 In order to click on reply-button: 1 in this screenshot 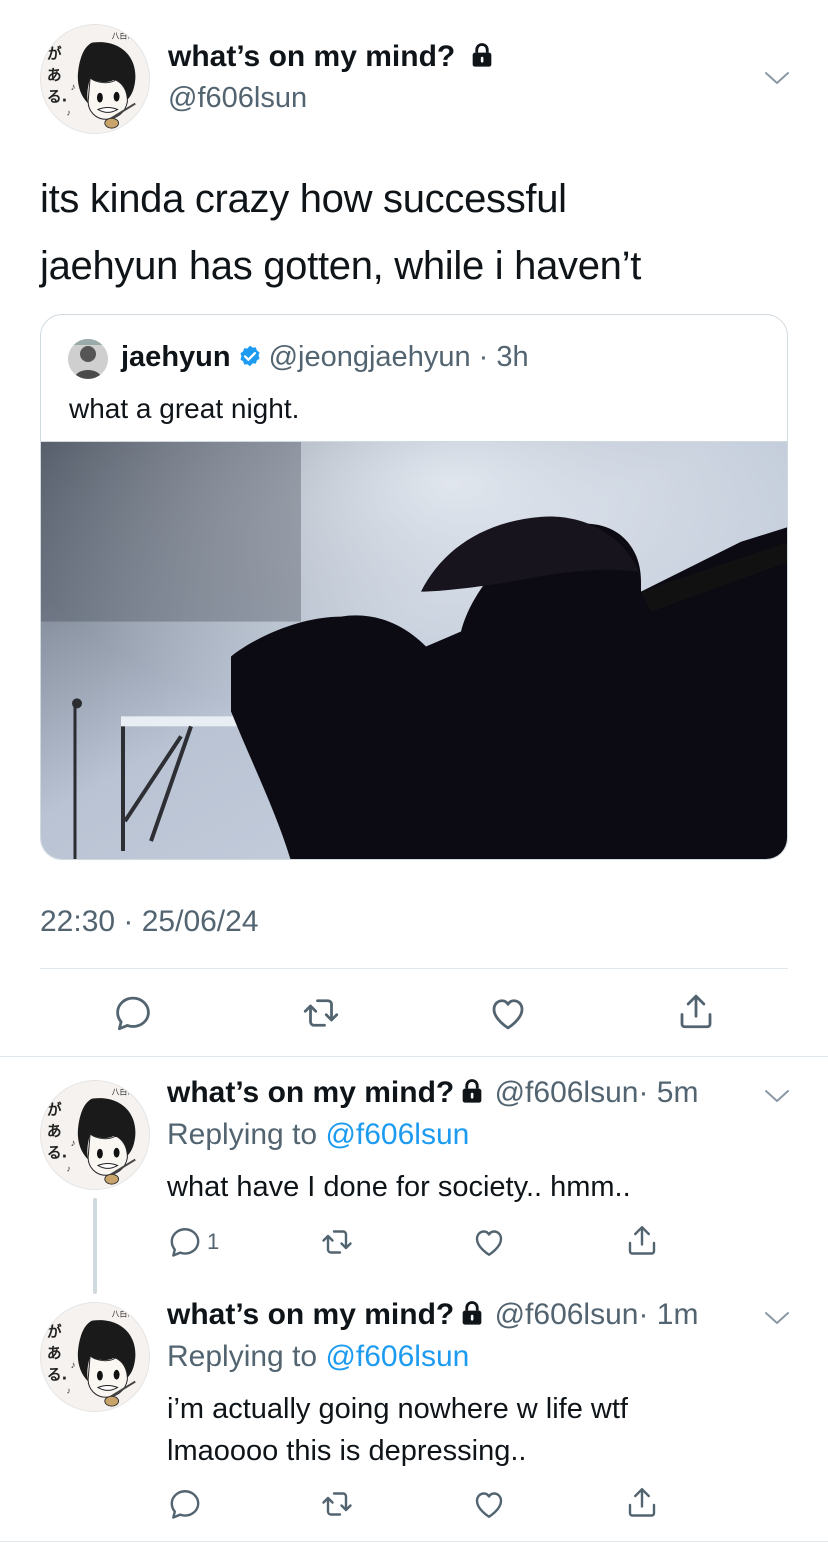, I will do `click(193, 1242)`.